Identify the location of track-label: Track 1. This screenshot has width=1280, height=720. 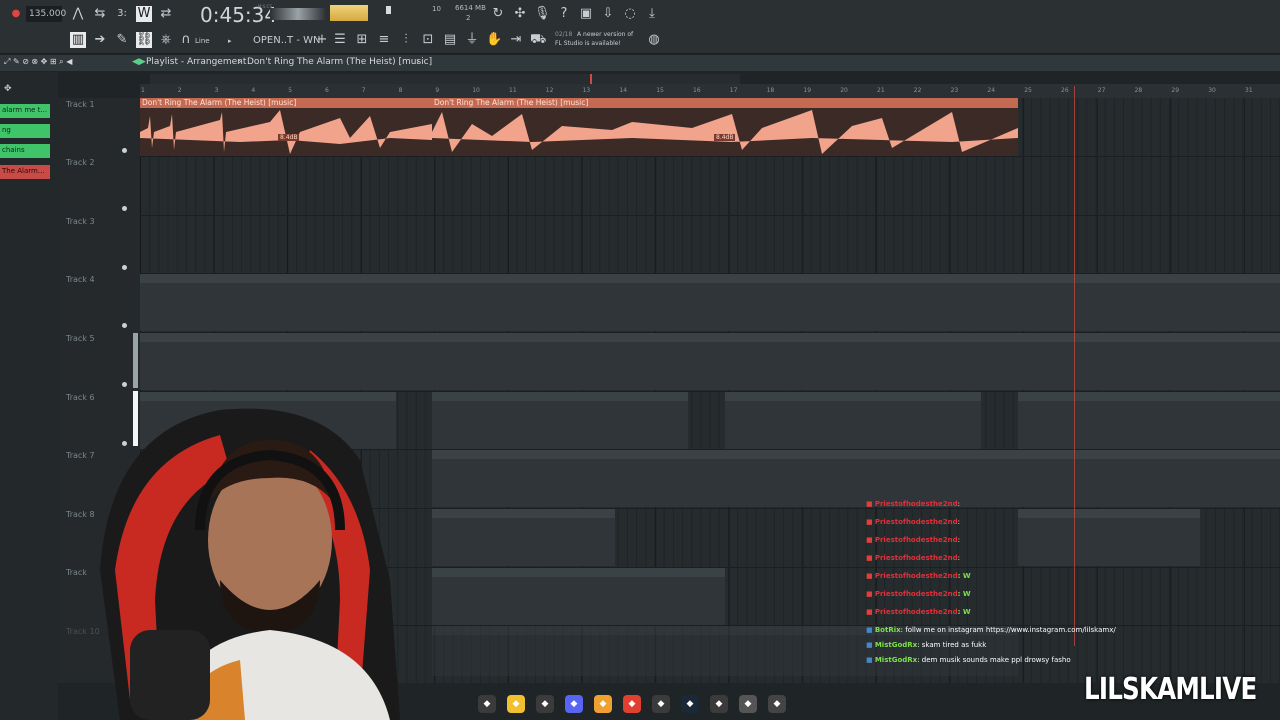
(80, 104).